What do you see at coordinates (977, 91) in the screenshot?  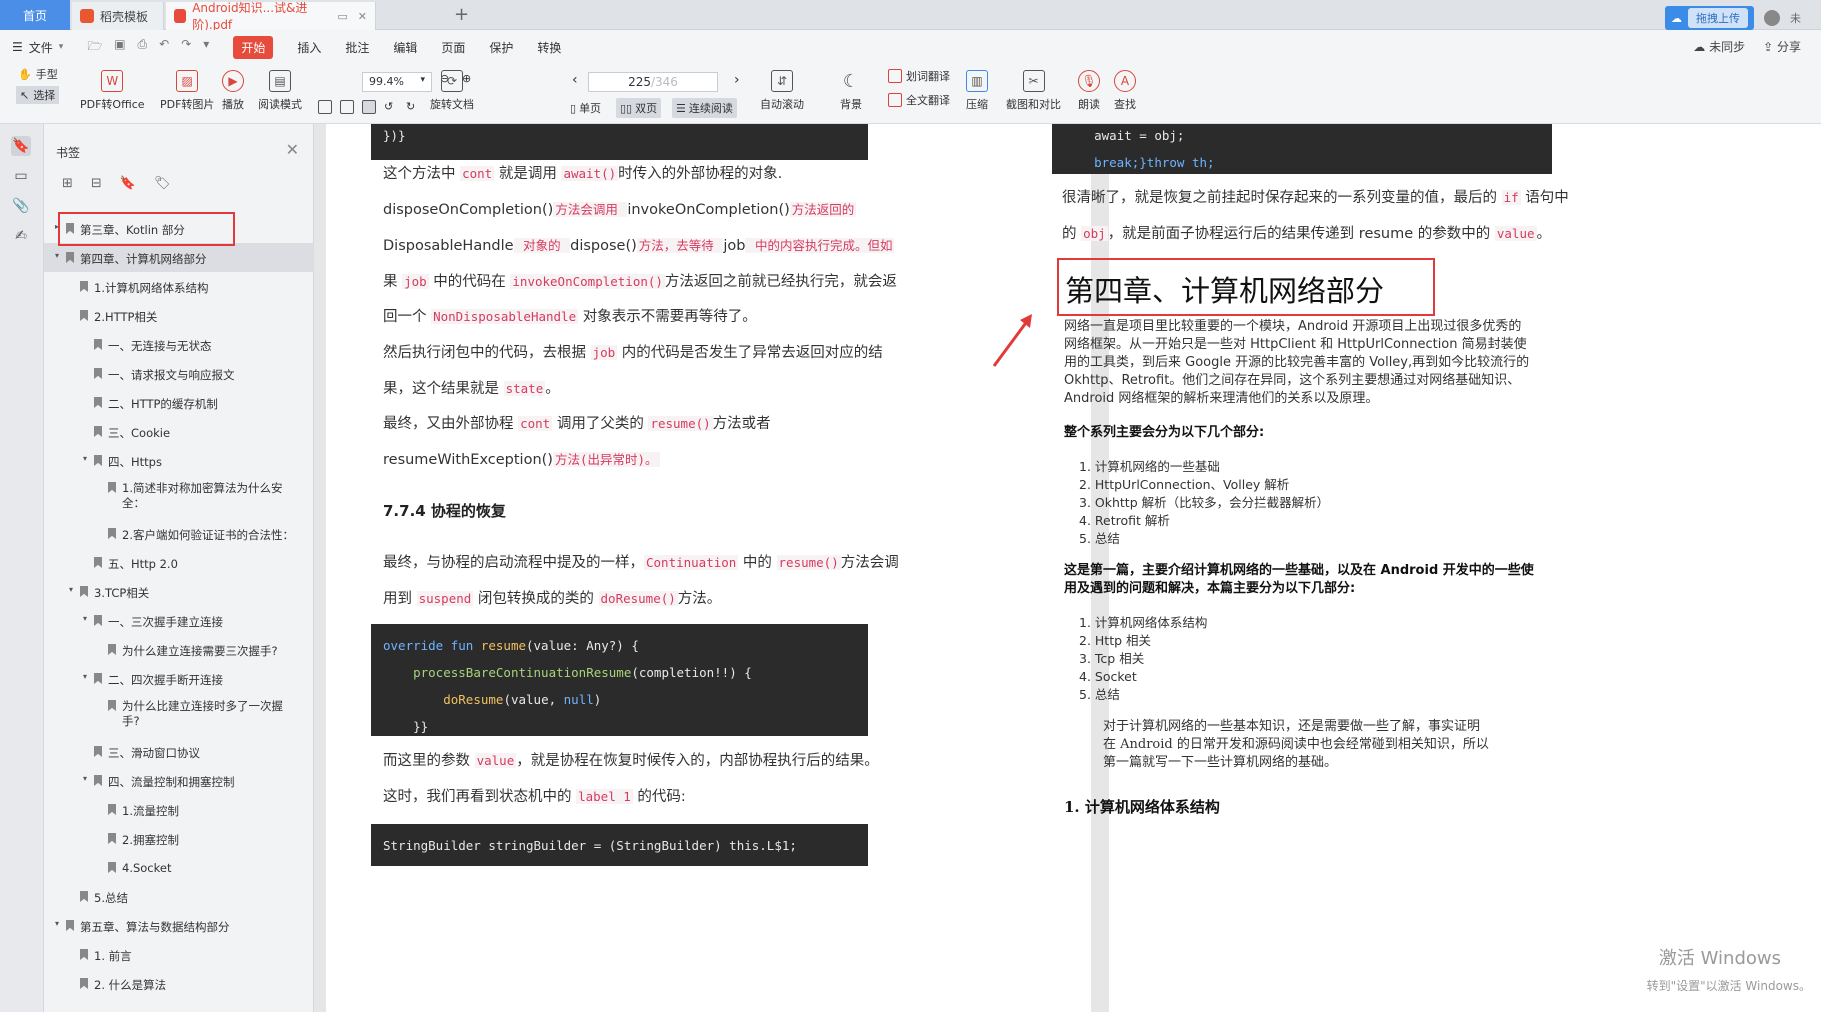 I see `compress-button: ▥ 压缩` at bounding box center [977, 91].